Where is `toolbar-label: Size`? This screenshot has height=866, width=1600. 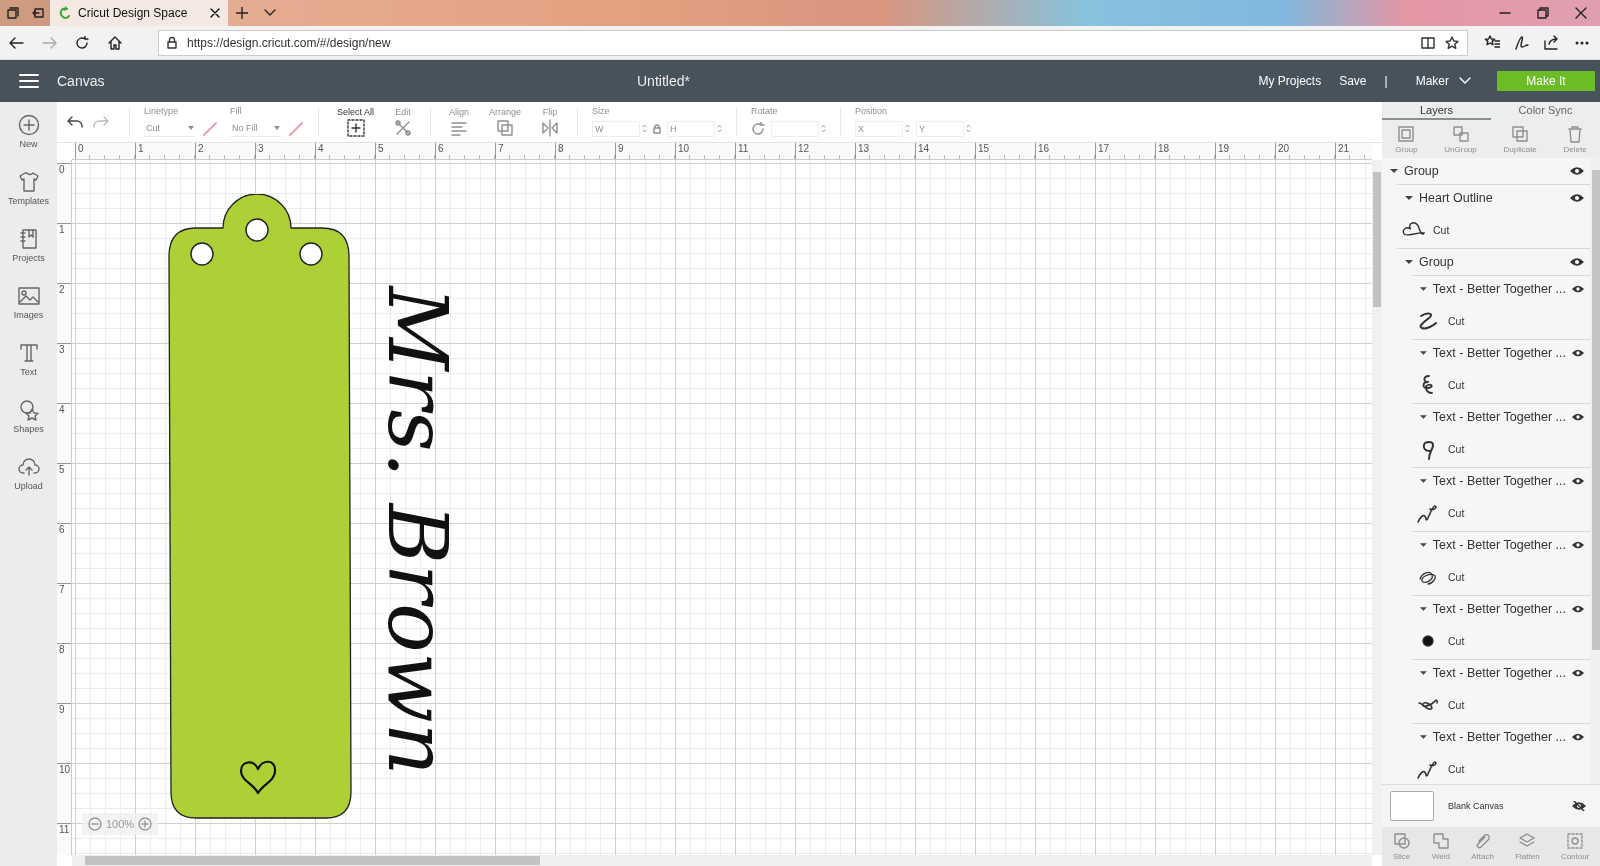
toolbar-label: Size is located at coordinates (601, 110).